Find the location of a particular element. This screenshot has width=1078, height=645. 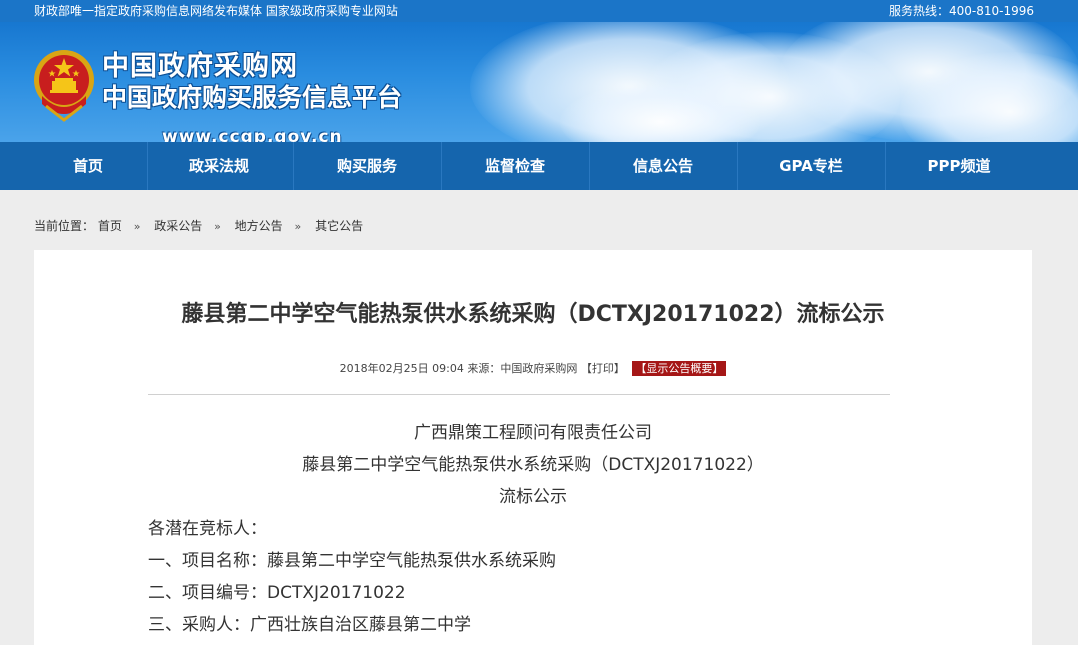

notice-type: 流标公示 is located at coordinates (533, 497).